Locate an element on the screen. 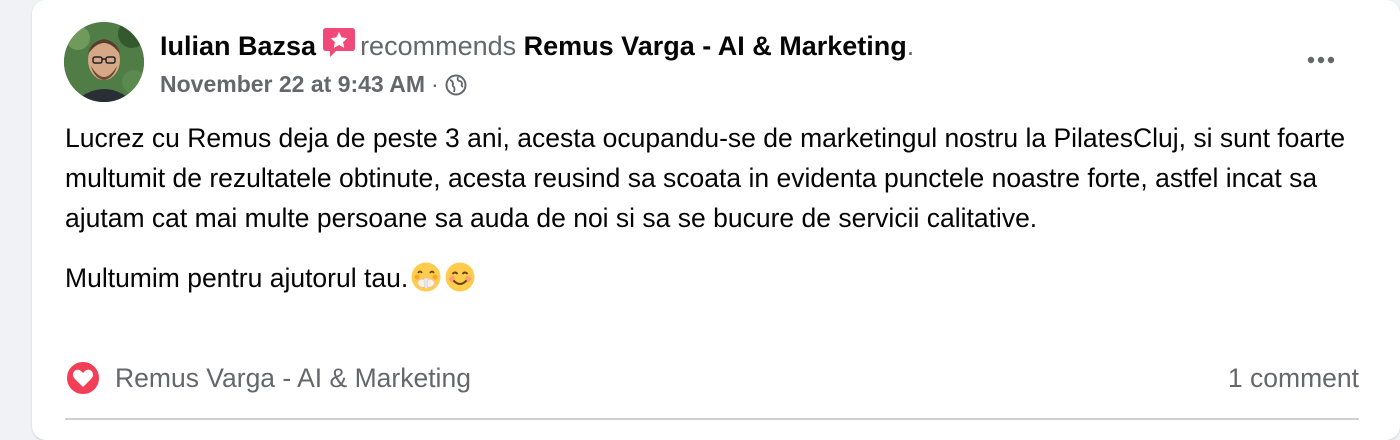 This screenshot has width=1400, height=440. post-paragraph-2: Multumim pentru ajutorul tau. is located at coordinates (720, 281).